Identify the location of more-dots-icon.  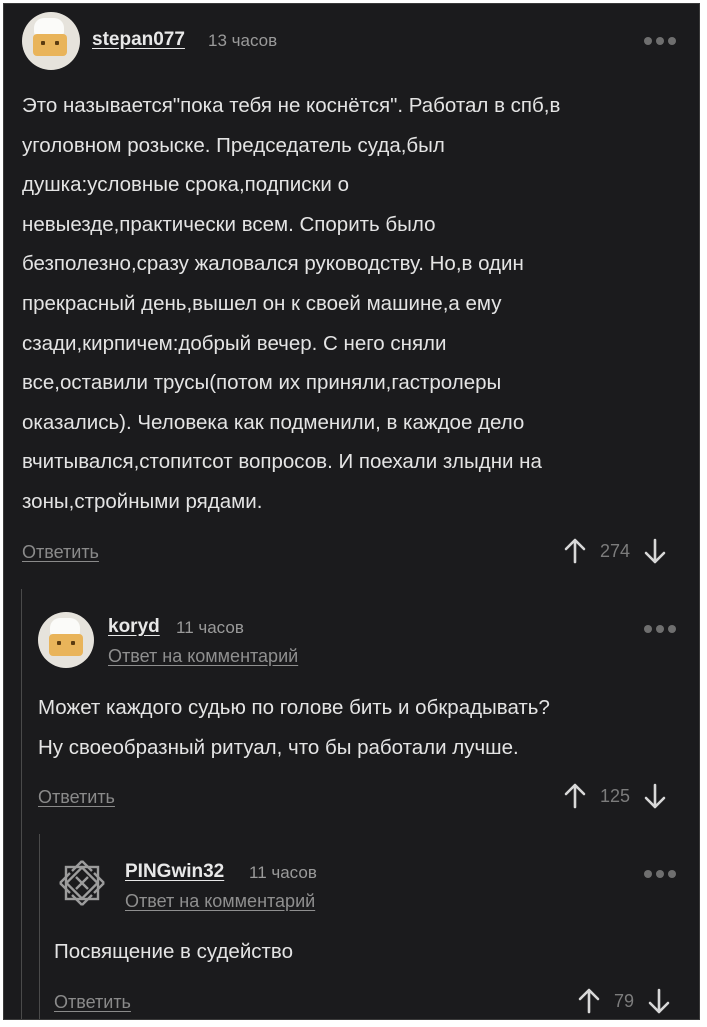
(660, 874).